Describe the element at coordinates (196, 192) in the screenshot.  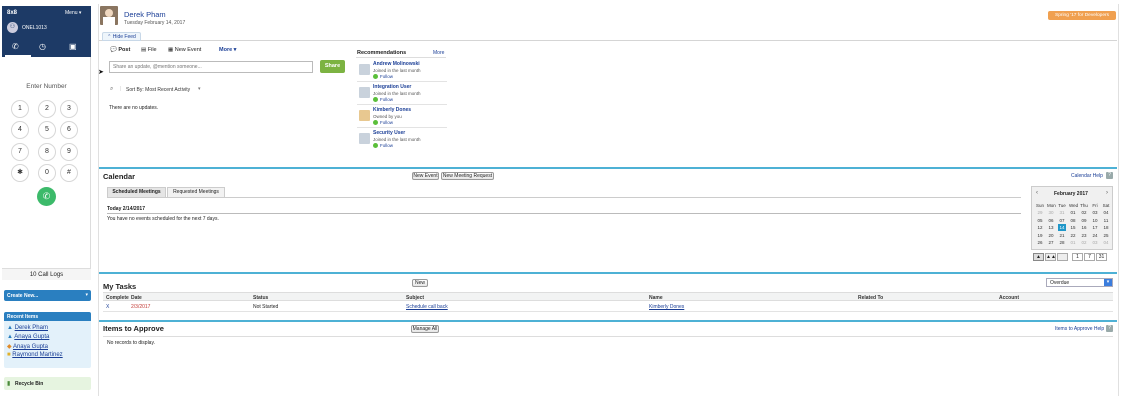
I see `tab-requested-meetings: Requested Meetings` at that location.